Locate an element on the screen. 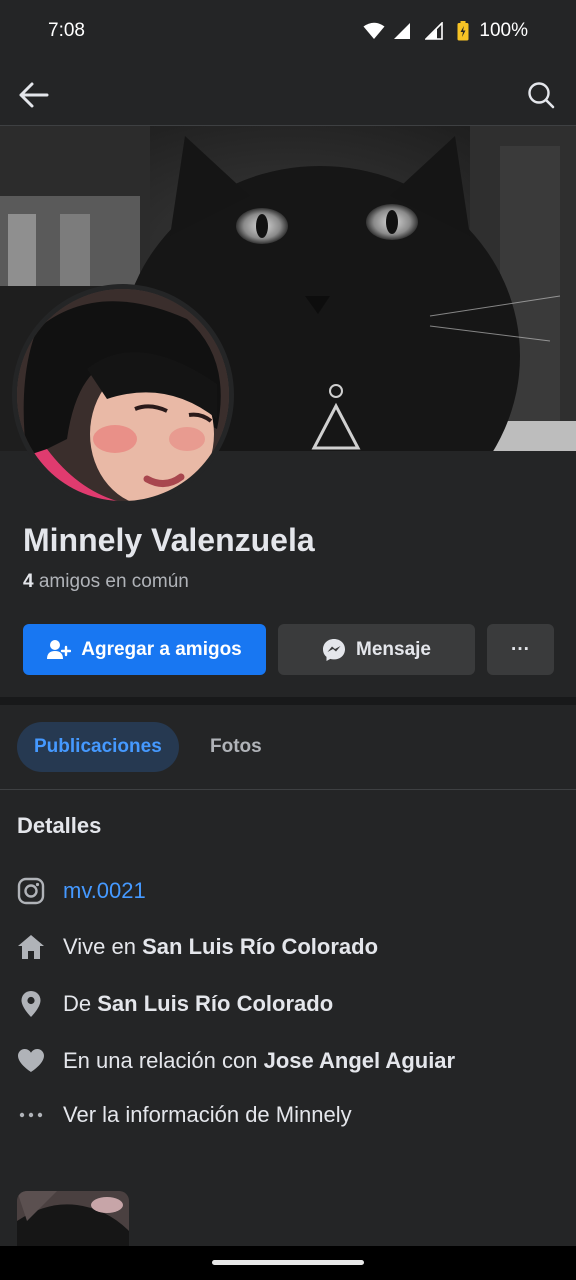  avatar-image is located at coordinates (123, 395).